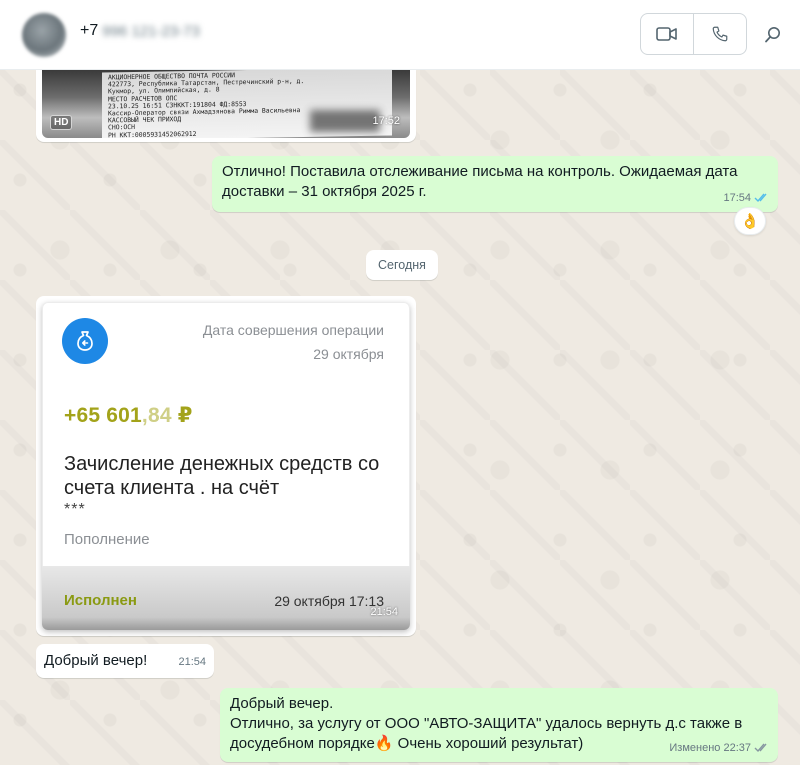 The height and width of the screenshot is (765, 800). Describe the element at coordinates (156, 415) in the screenshot. I see `amount-cents: ,84` at that location.